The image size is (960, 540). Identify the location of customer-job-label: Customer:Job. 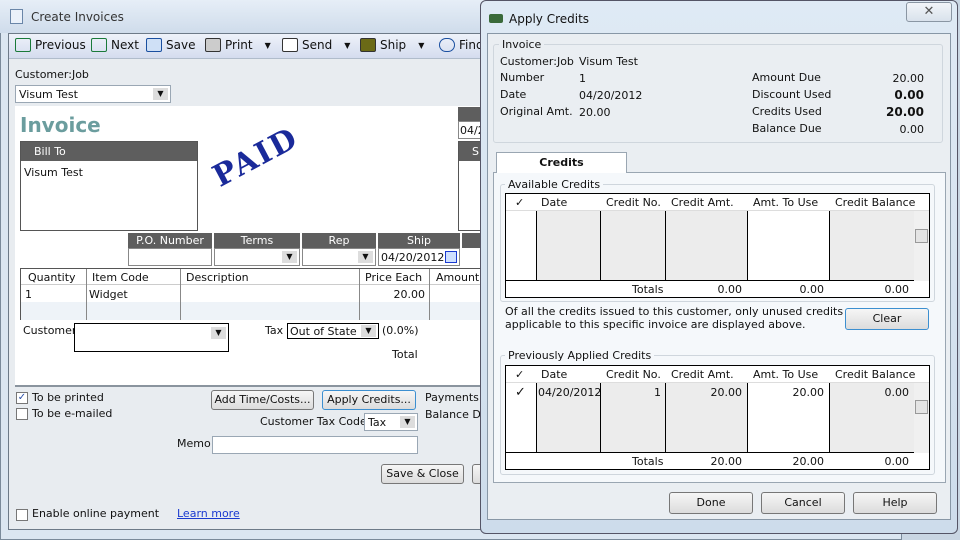
(52, 74).